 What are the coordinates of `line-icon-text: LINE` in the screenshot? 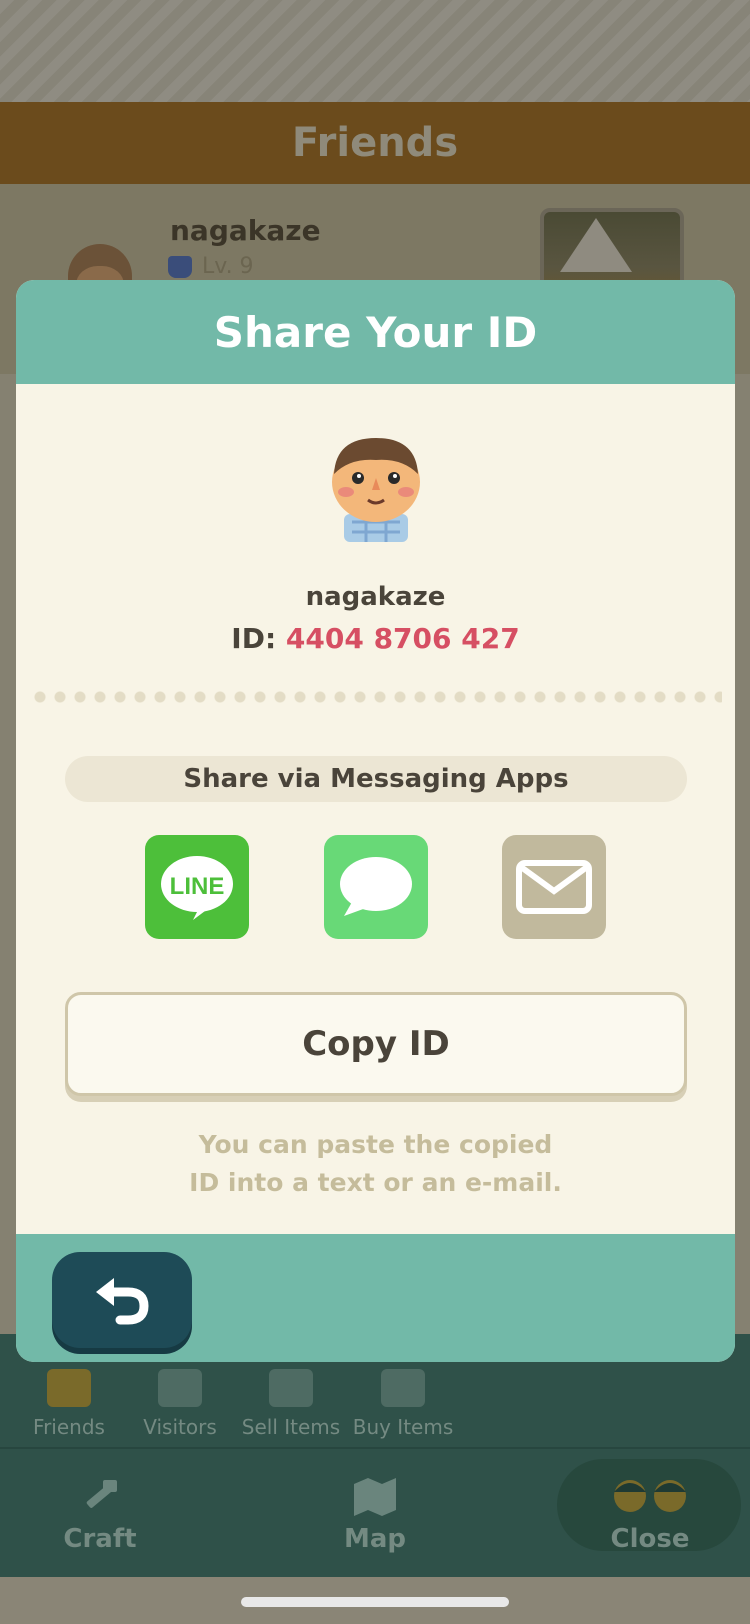 It's located at (197, 886).